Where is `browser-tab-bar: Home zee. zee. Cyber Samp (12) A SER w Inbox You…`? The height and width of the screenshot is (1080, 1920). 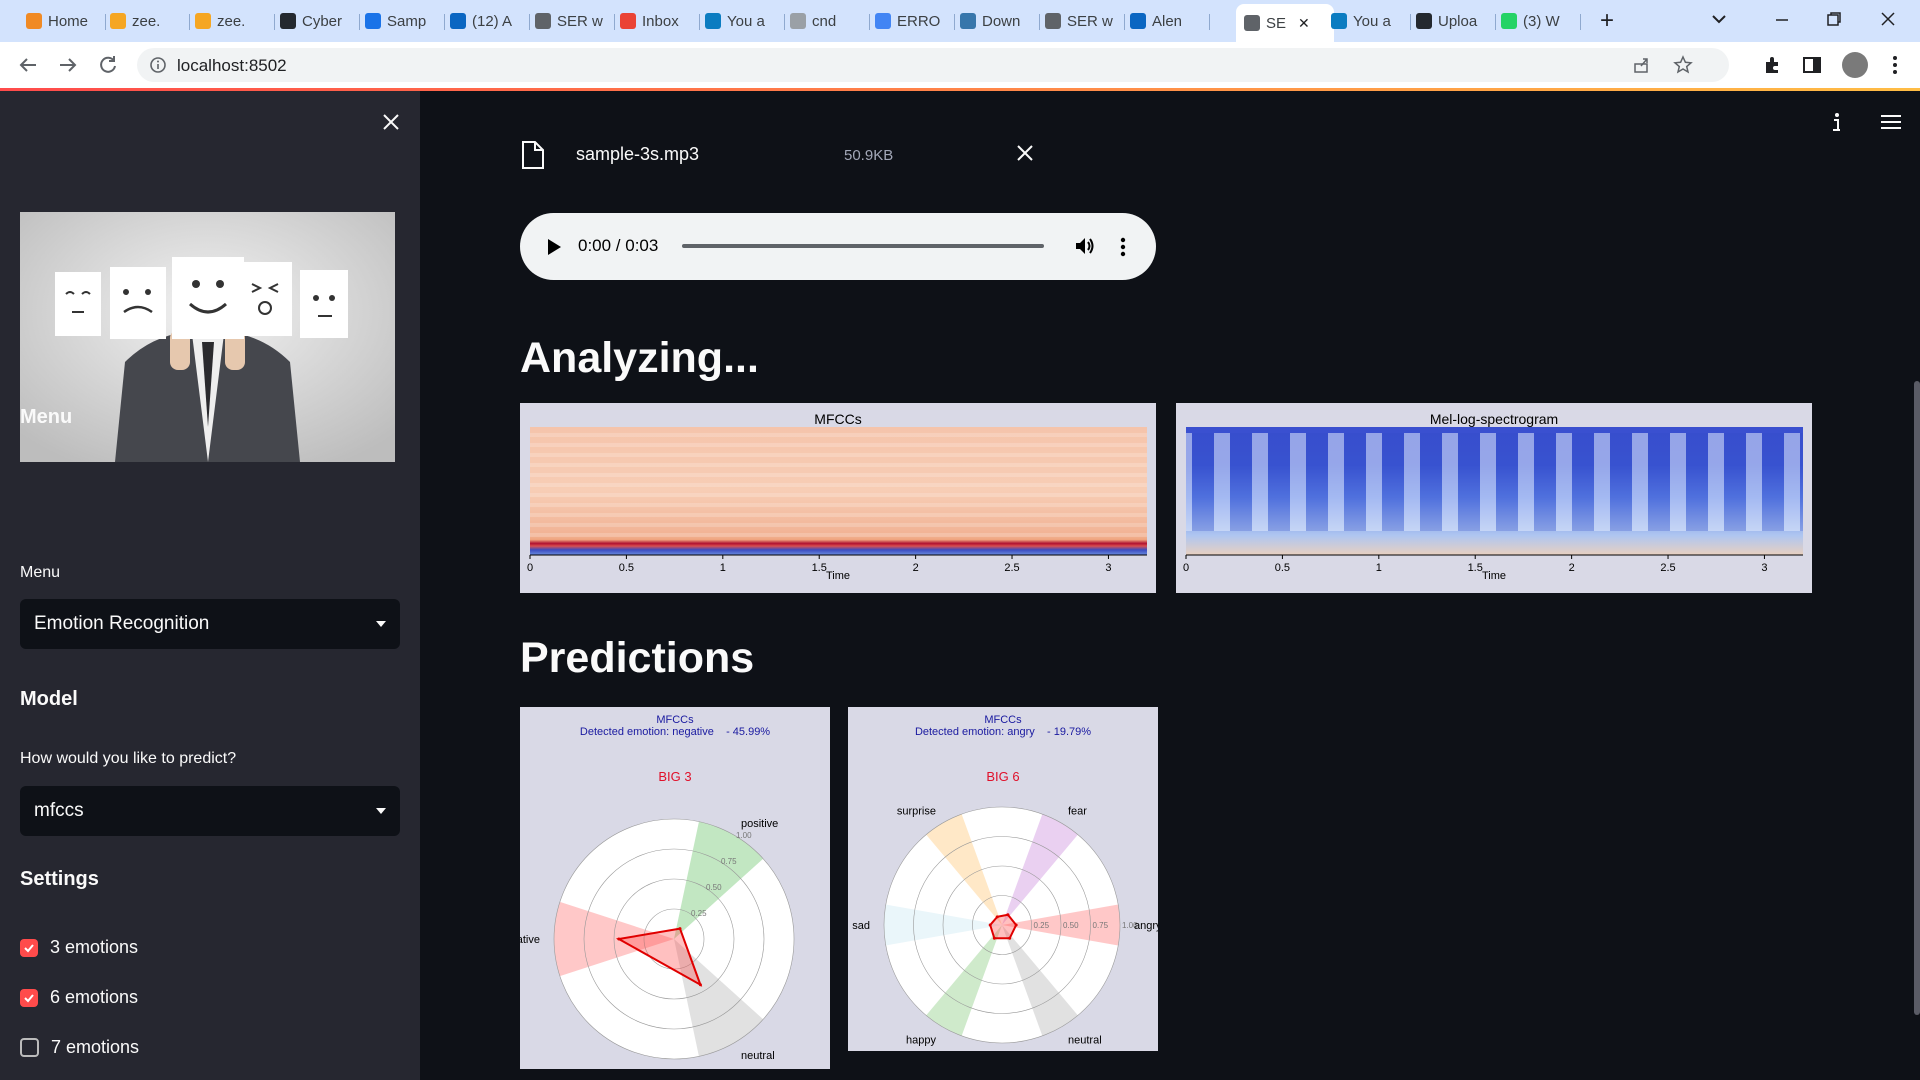
browser-tab-bar: Home zee. zee. Cyber Samp (12) A SER w Inbox You… is located at coordinates (960, 21).